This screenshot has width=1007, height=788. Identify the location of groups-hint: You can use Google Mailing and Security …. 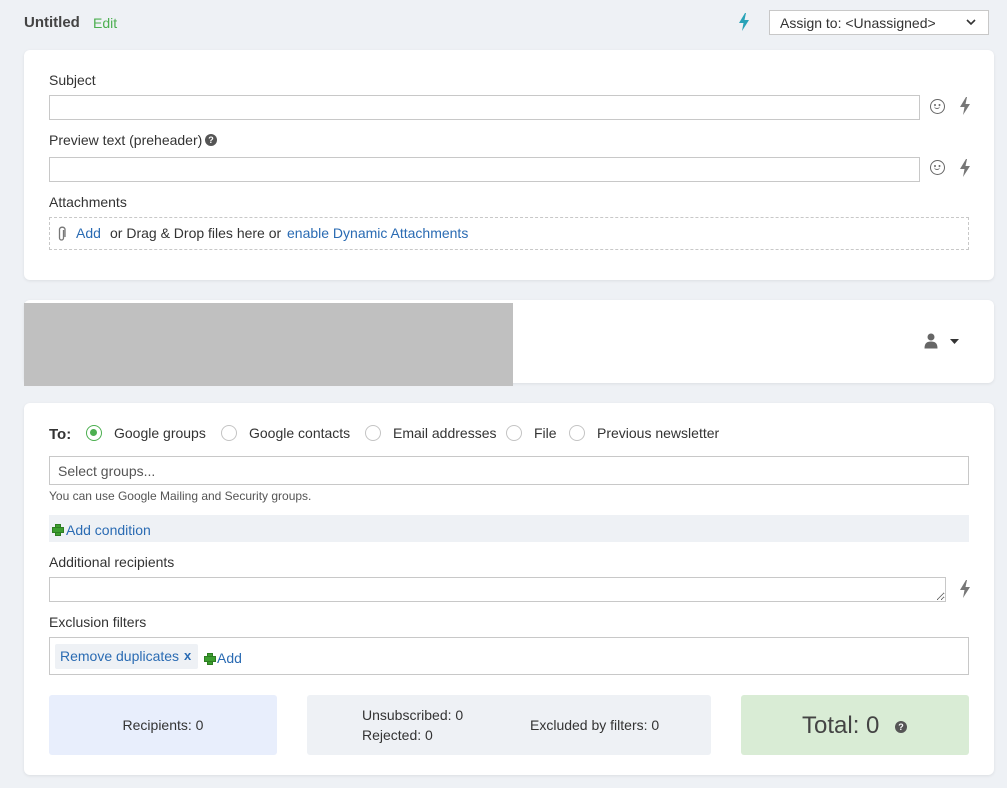
(180, 496).